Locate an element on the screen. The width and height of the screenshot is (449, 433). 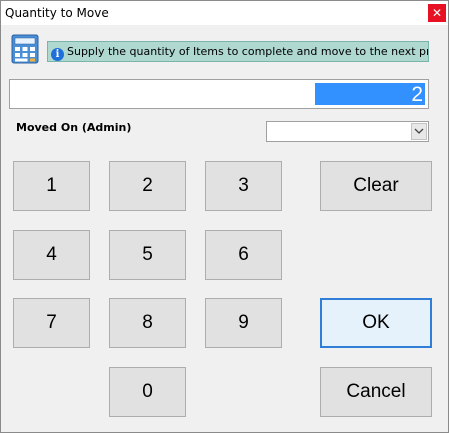
quantity-value: 2 is located at coordinates (370, 94).